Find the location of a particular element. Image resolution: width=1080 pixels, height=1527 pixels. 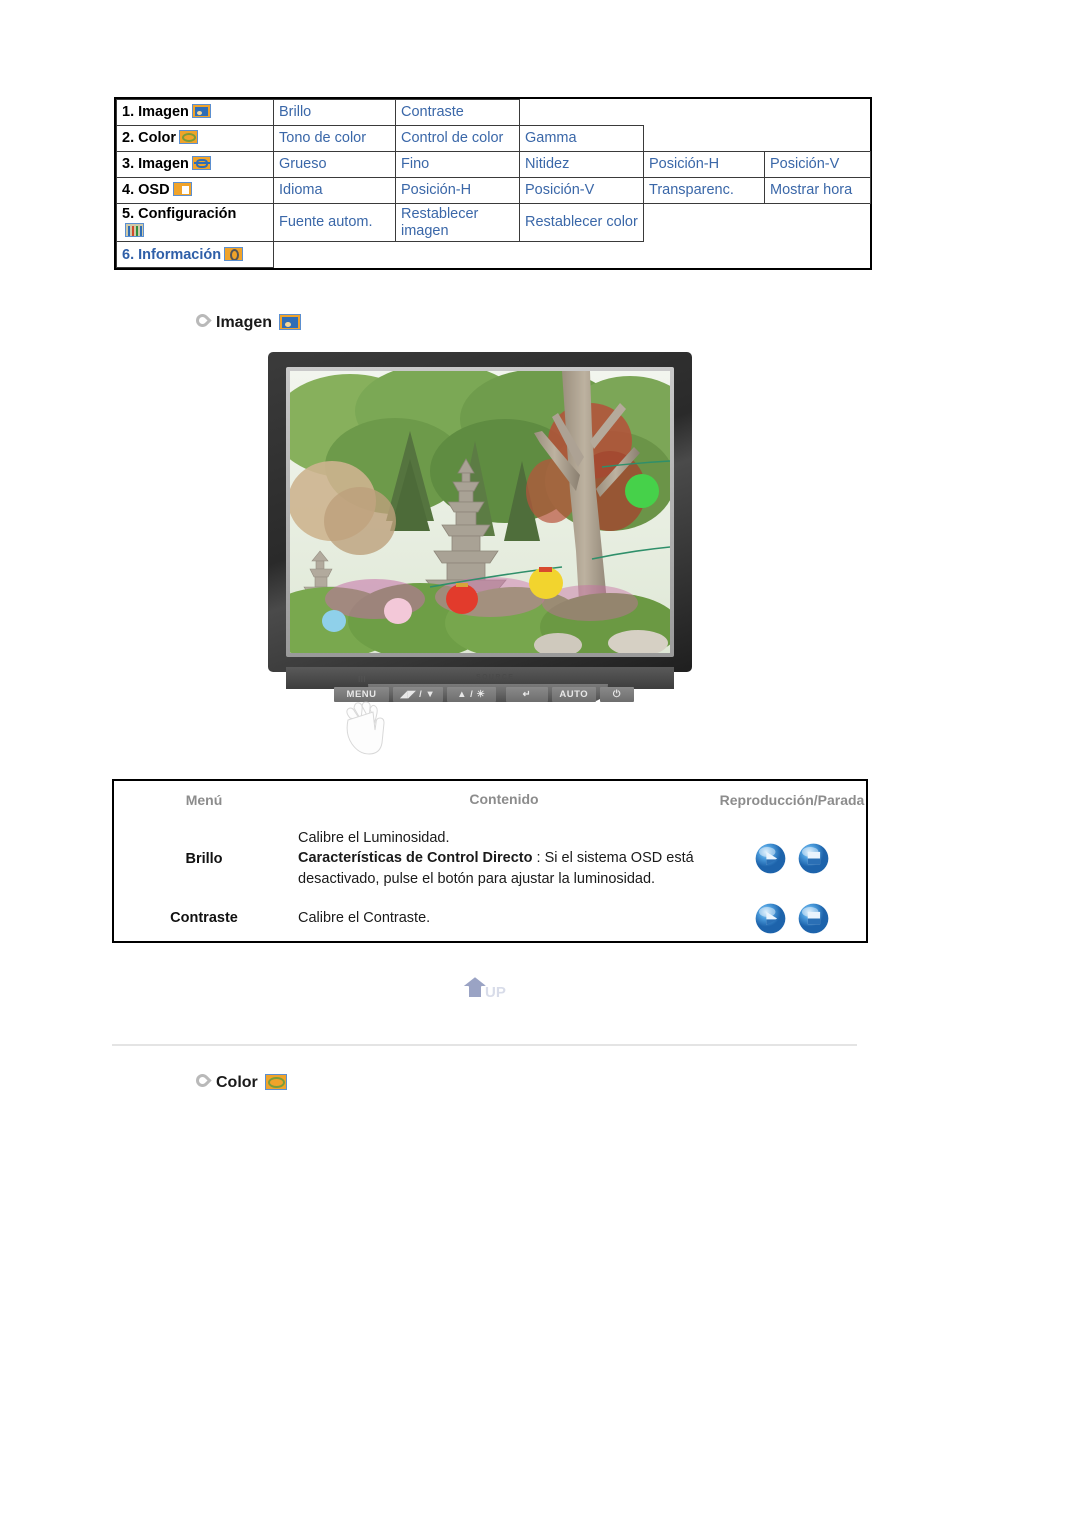

section-heading-color: Color is located at coordinates (240, 1081).